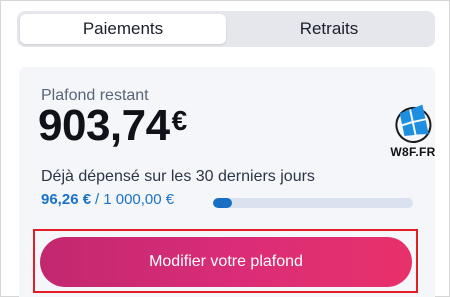 The image size is (450, 297). I want to click on modify-limit-button: Modifier votre plafond, so click(226, 262).